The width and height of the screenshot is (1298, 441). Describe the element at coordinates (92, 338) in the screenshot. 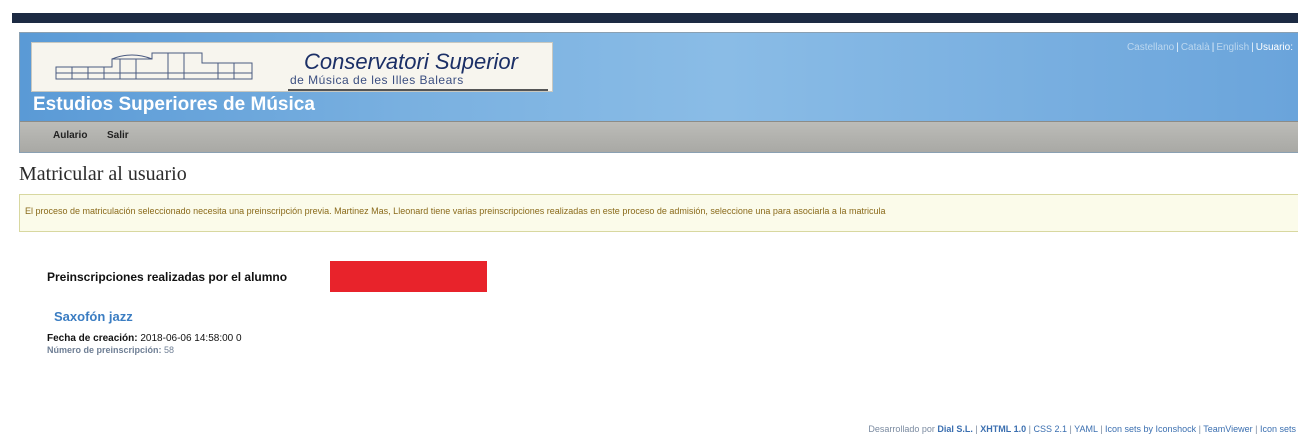

I see `creation-date-label: Fecha de creación:` at that location.